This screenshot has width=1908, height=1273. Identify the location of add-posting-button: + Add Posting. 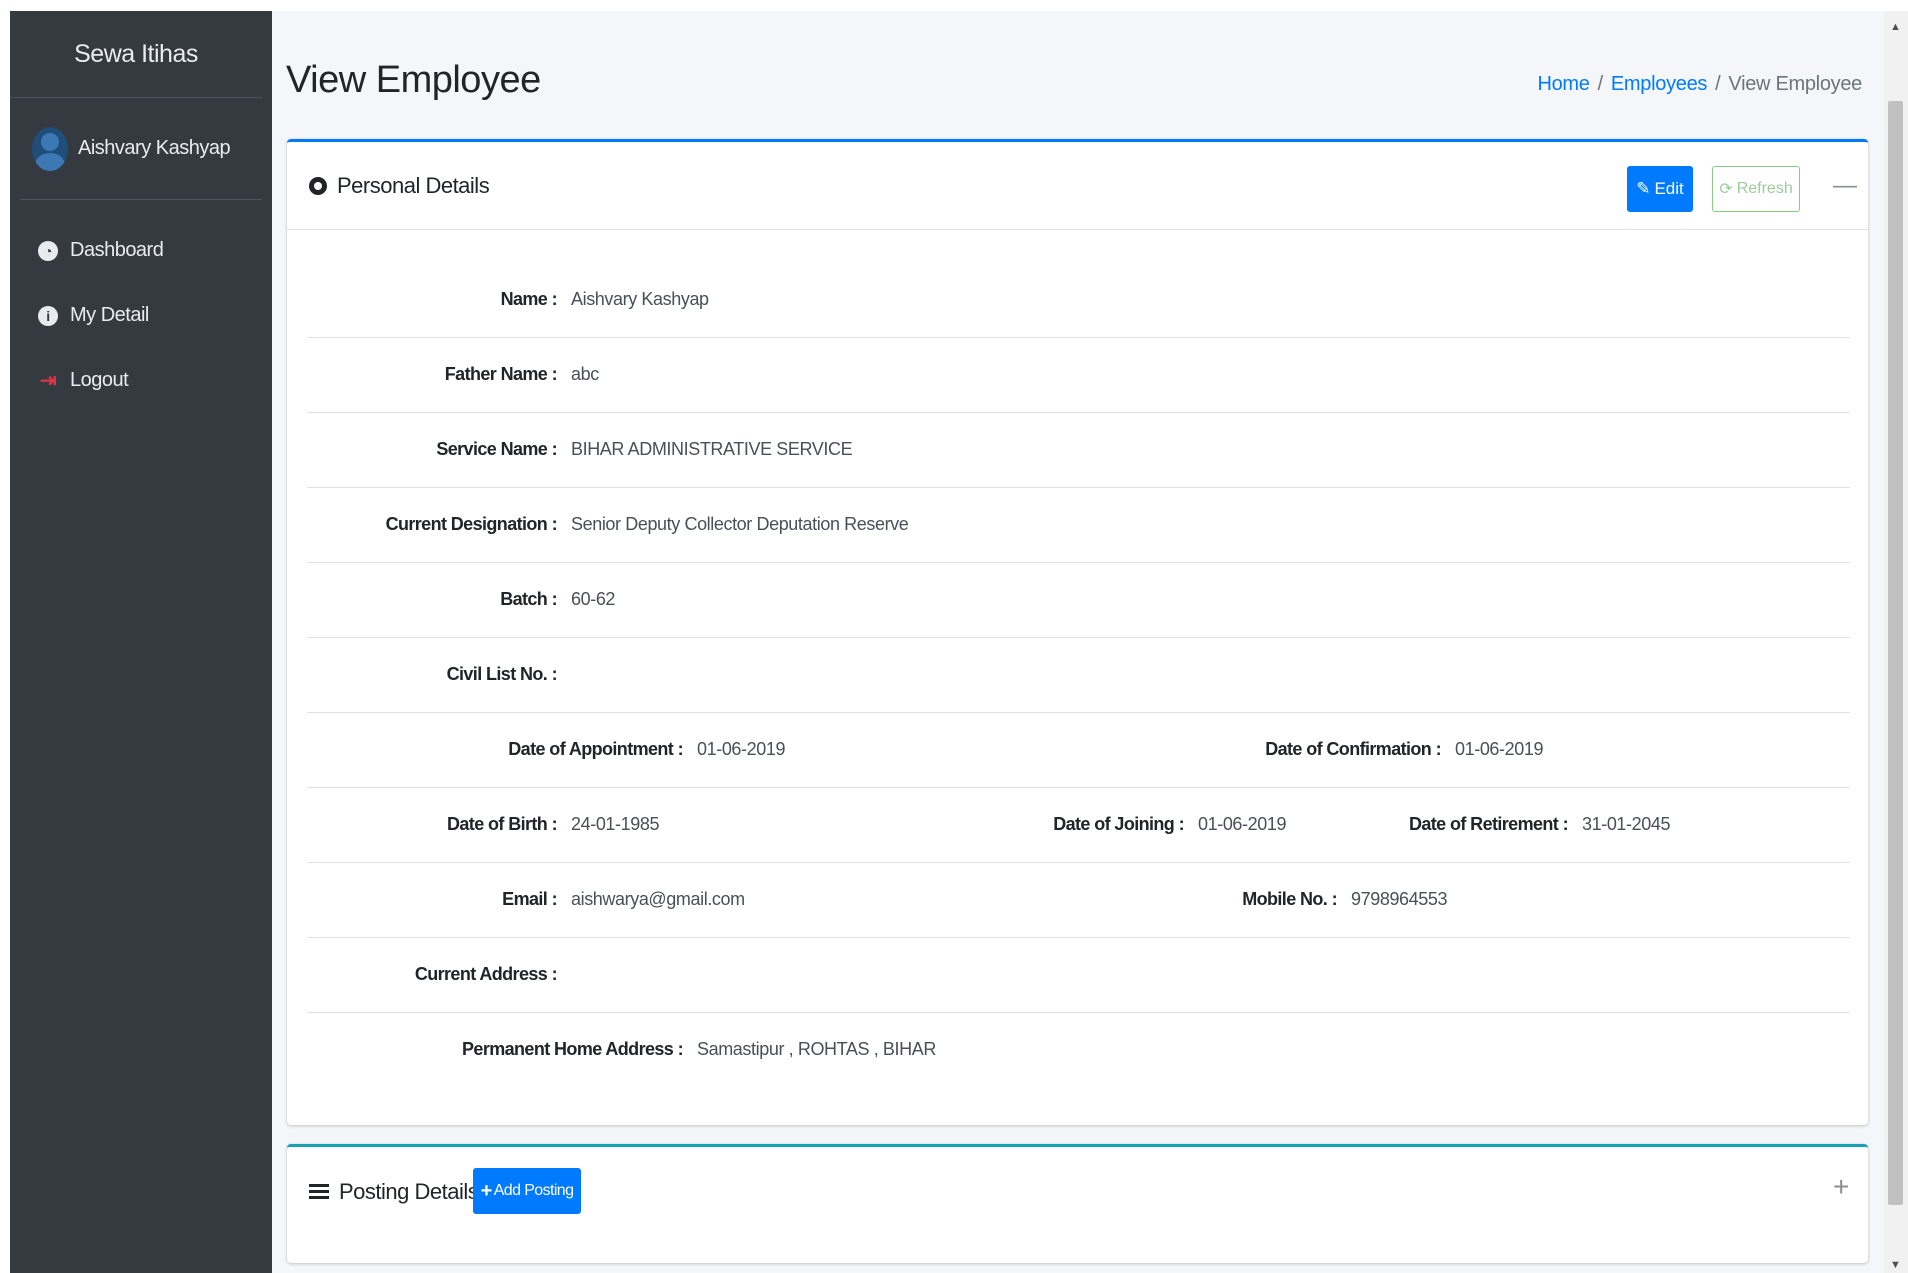
(527, 1191).